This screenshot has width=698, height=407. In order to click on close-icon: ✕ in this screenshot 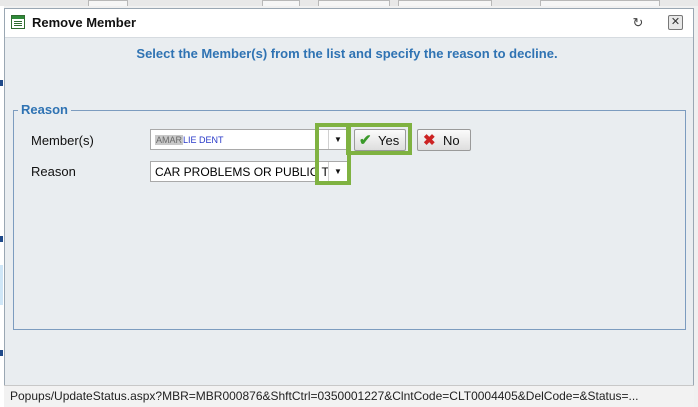, I will do `click(675, 22)`.